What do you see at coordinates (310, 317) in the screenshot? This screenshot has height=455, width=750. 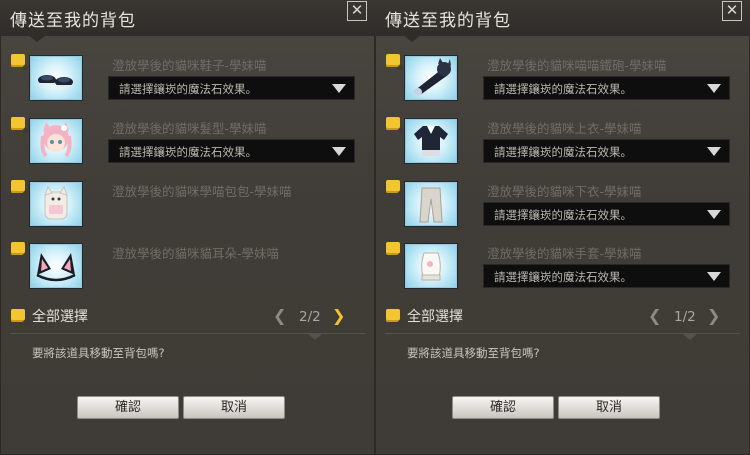 I see `page-indicator: 2/2` at bounding box center [310, 317].